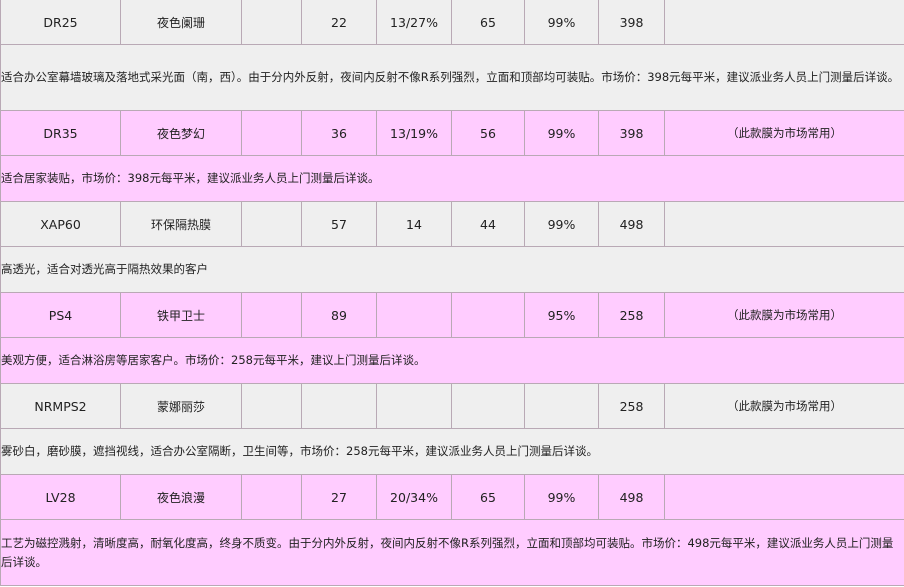  I want to click on description-cell: 高透光，适合对透光高于隔热效果的客户, so click(452, 269).